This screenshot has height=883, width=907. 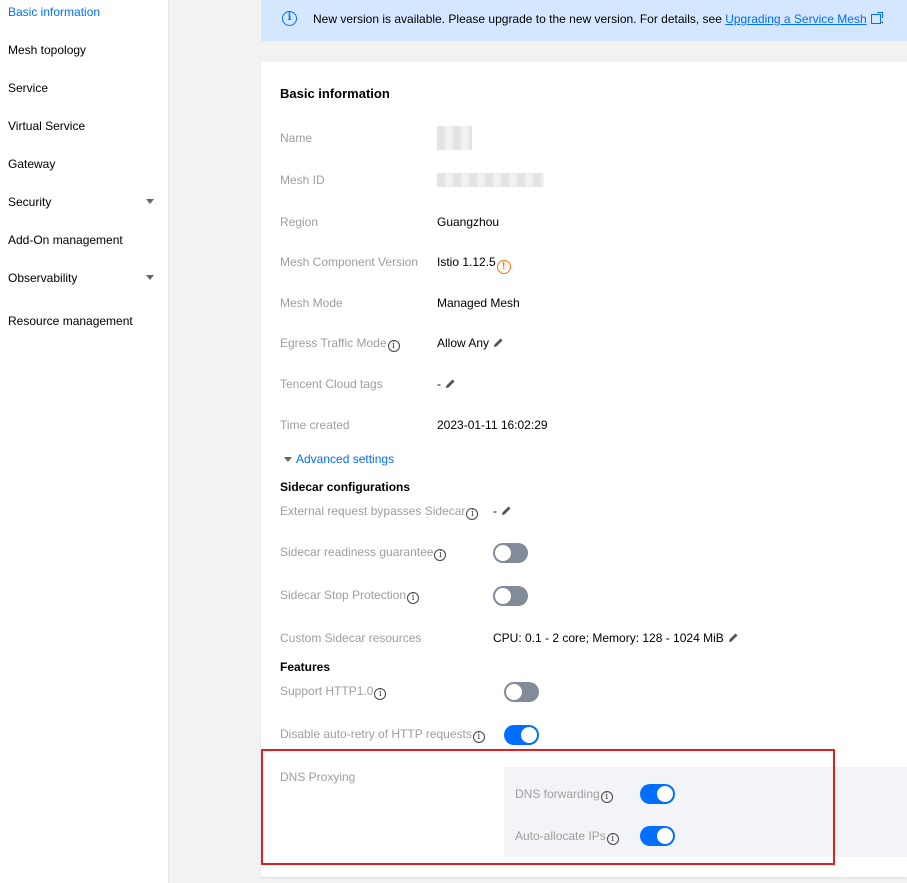 I want to click on sidebar-item-observability: Observability, so click(x=84, y=278).